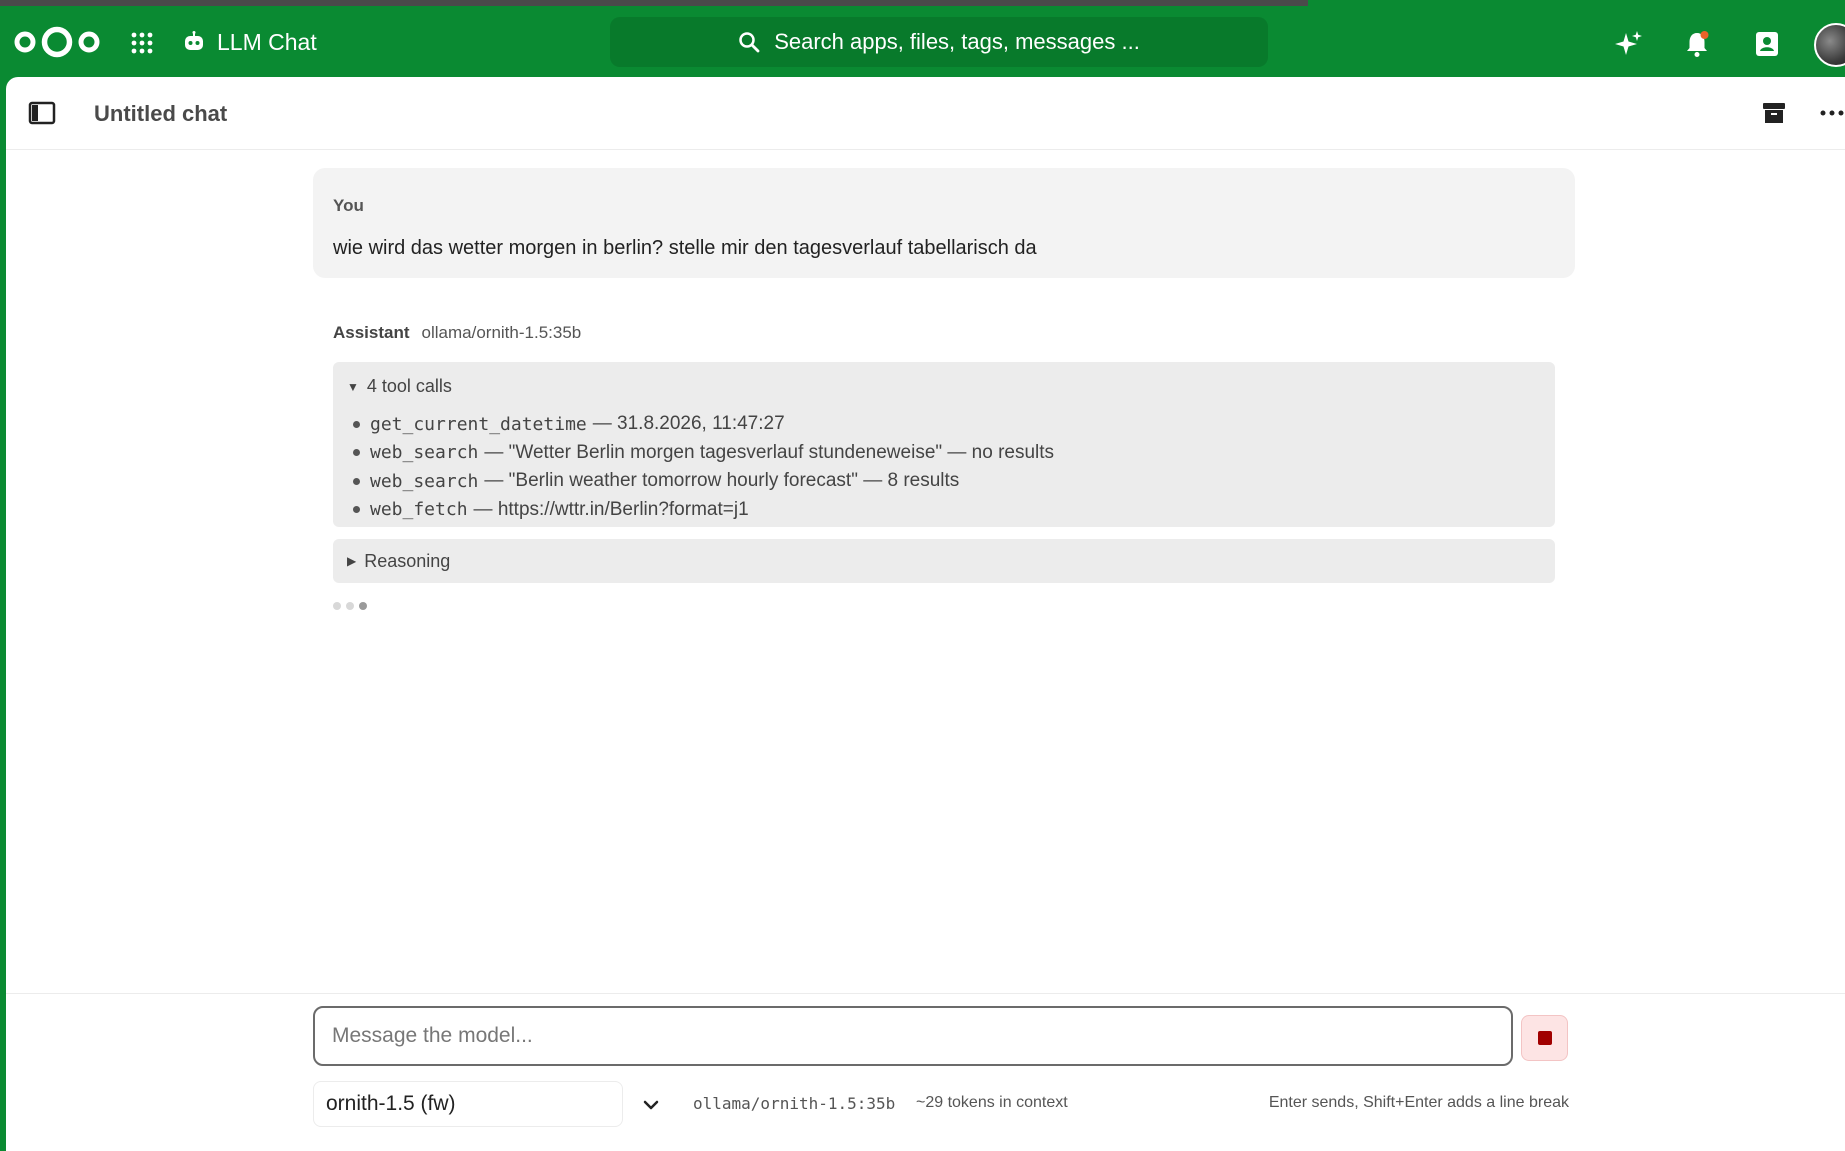 The image size is (1845, 1151). Describe the element at coordinates (57, 42) in the screenshot. I see `nextcloud-logo` at that location.